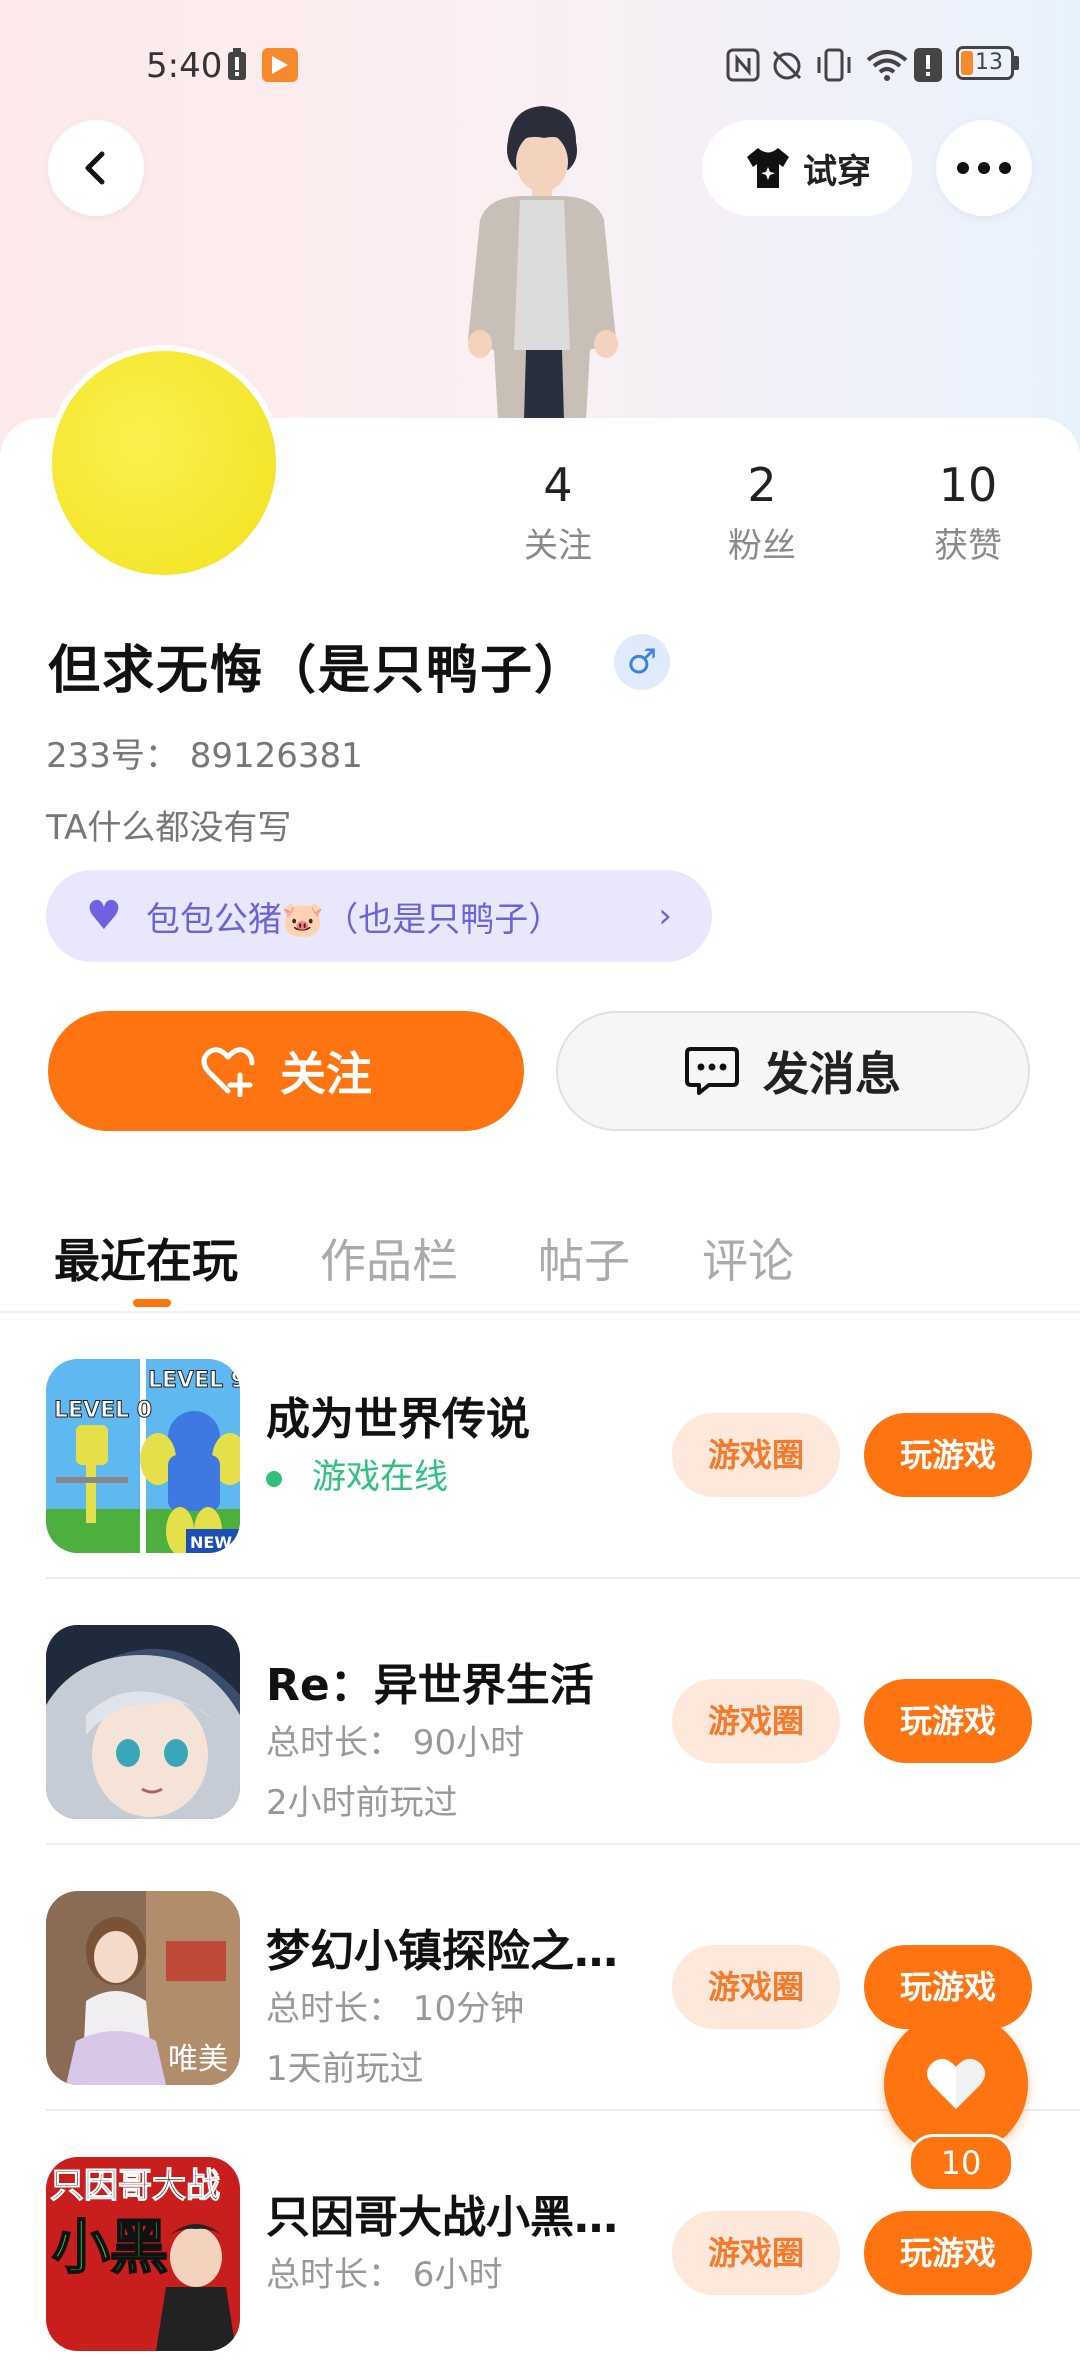 The height and width of the screenshot is (2377, 1080). Describe the element at coordinates (558, 485) in the screenshot. I see `stat-following-value: 4` at that location.